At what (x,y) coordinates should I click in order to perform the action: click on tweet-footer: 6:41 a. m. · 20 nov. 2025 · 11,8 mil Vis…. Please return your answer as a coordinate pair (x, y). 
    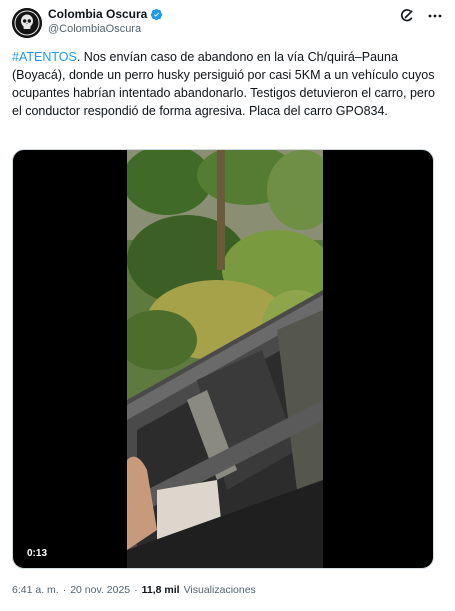
    Looking at the image, I should click on (134, 590).